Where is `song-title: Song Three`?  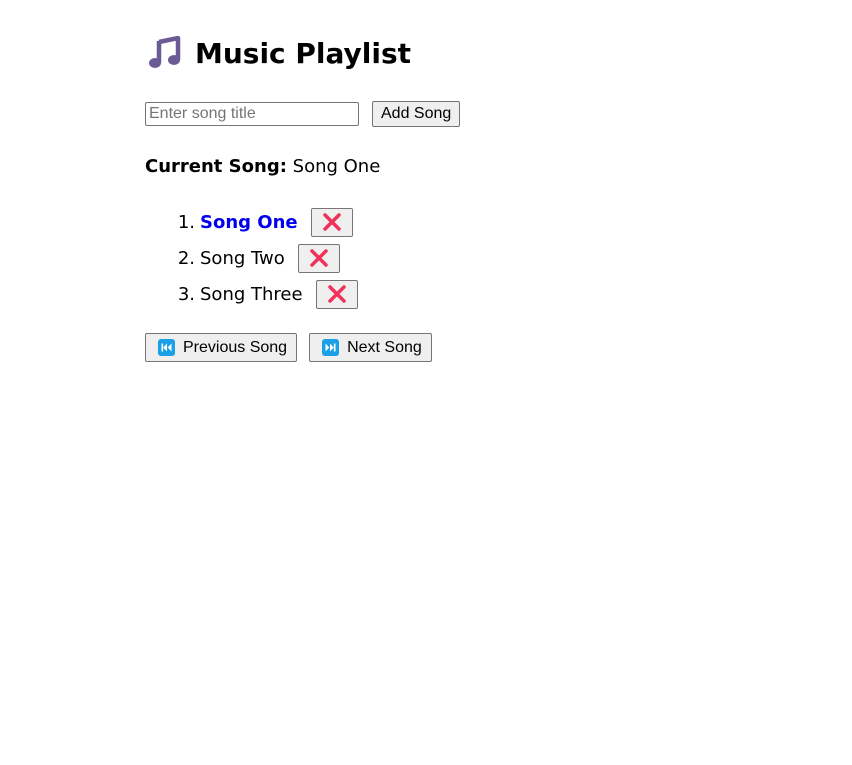 song-title: Song Three is located at coordinates (251, 294).